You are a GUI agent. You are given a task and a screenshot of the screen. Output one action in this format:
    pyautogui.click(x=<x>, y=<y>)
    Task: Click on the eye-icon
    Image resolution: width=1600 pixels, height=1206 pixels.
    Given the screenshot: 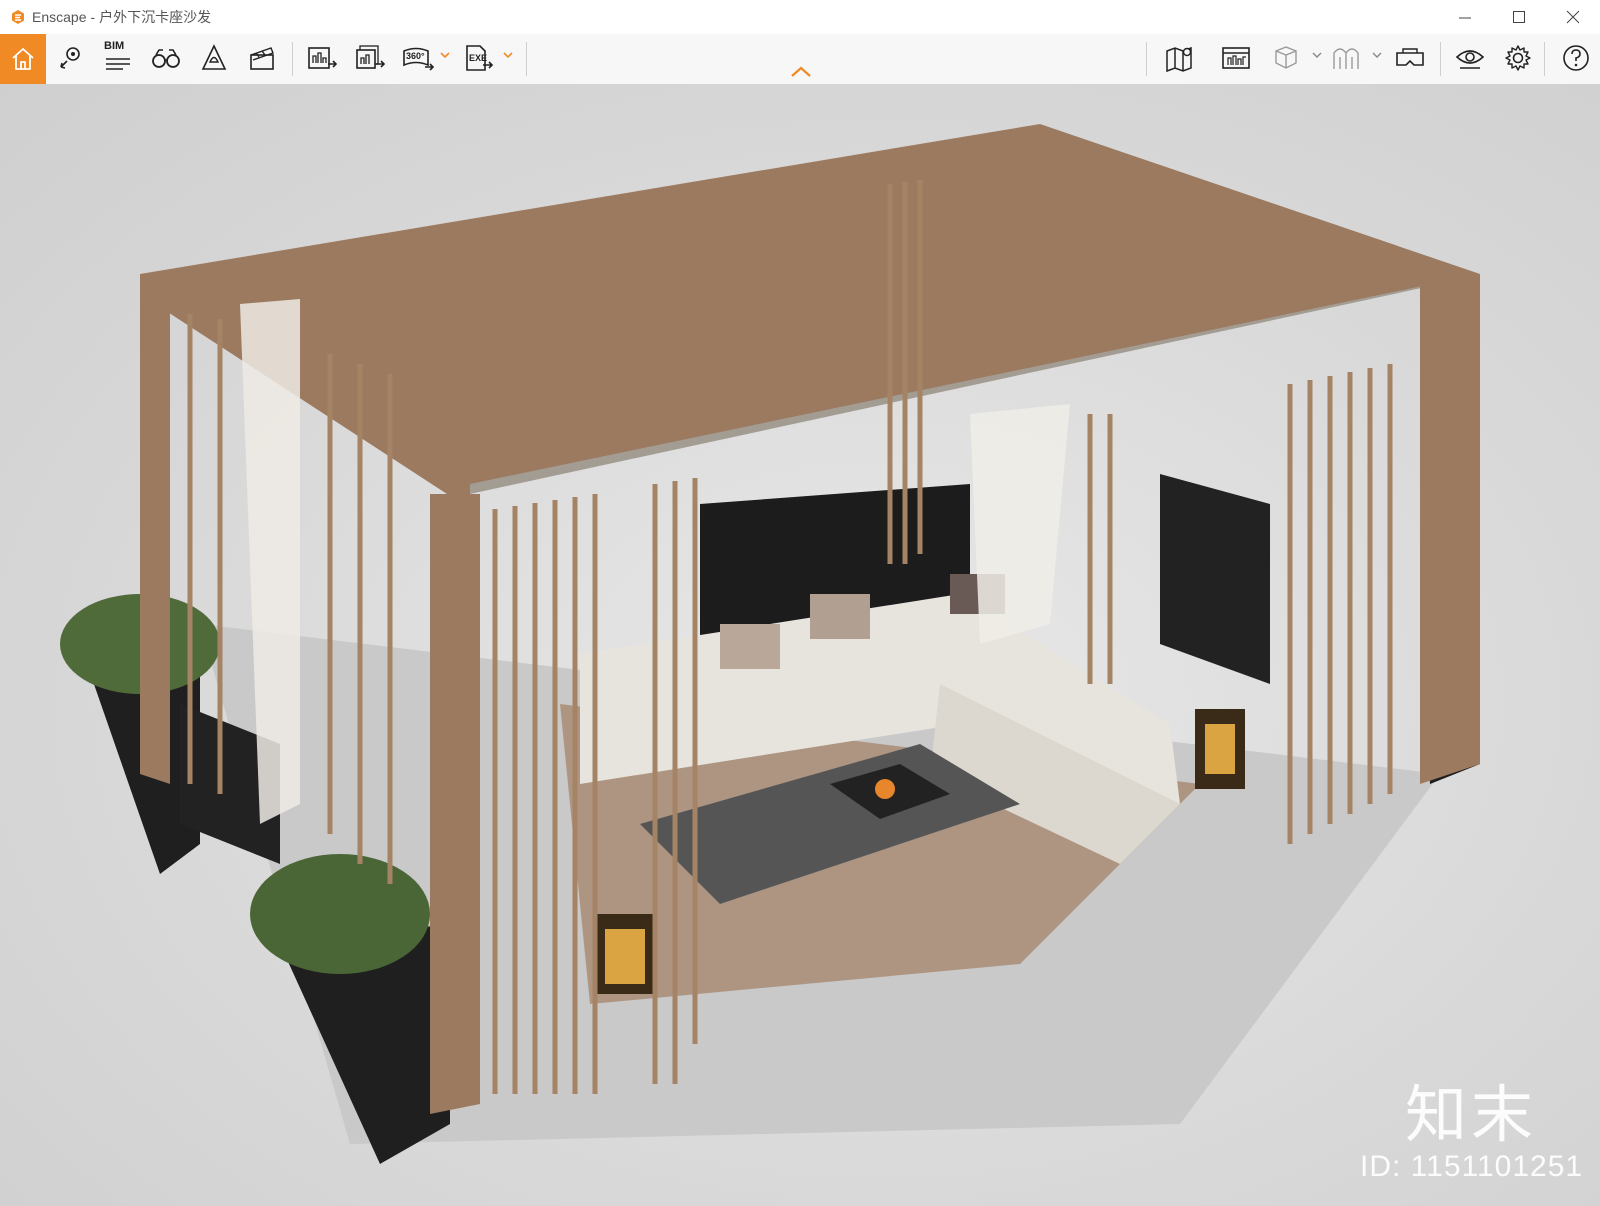 What is the action you would take?
    pyautogui.click(x=1470, y=59)
    